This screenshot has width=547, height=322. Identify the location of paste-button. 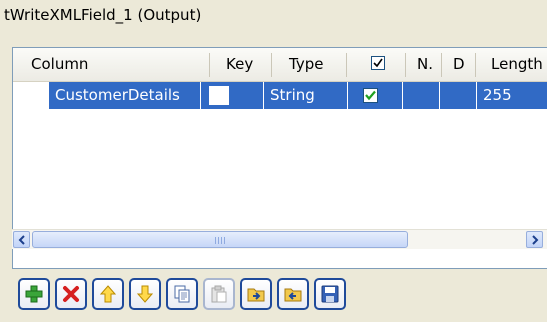
(219, 294).